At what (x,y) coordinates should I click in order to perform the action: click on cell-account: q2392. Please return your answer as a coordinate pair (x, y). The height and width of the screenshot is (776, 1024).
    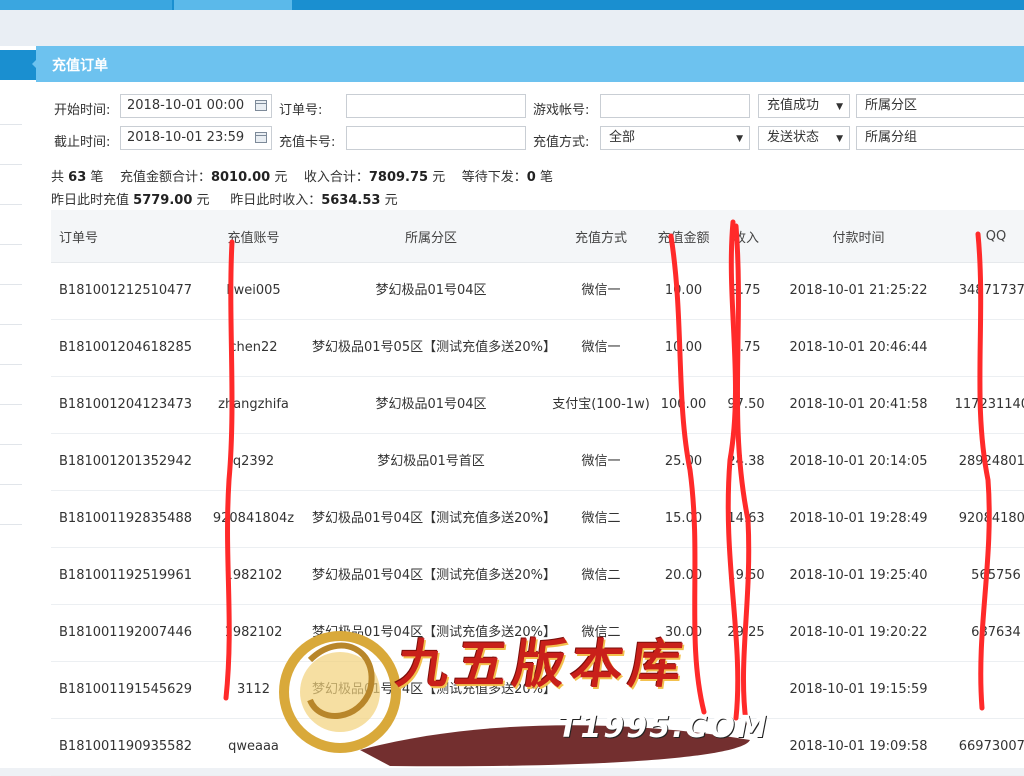
    Looking at the image, I should click on (253, 462).